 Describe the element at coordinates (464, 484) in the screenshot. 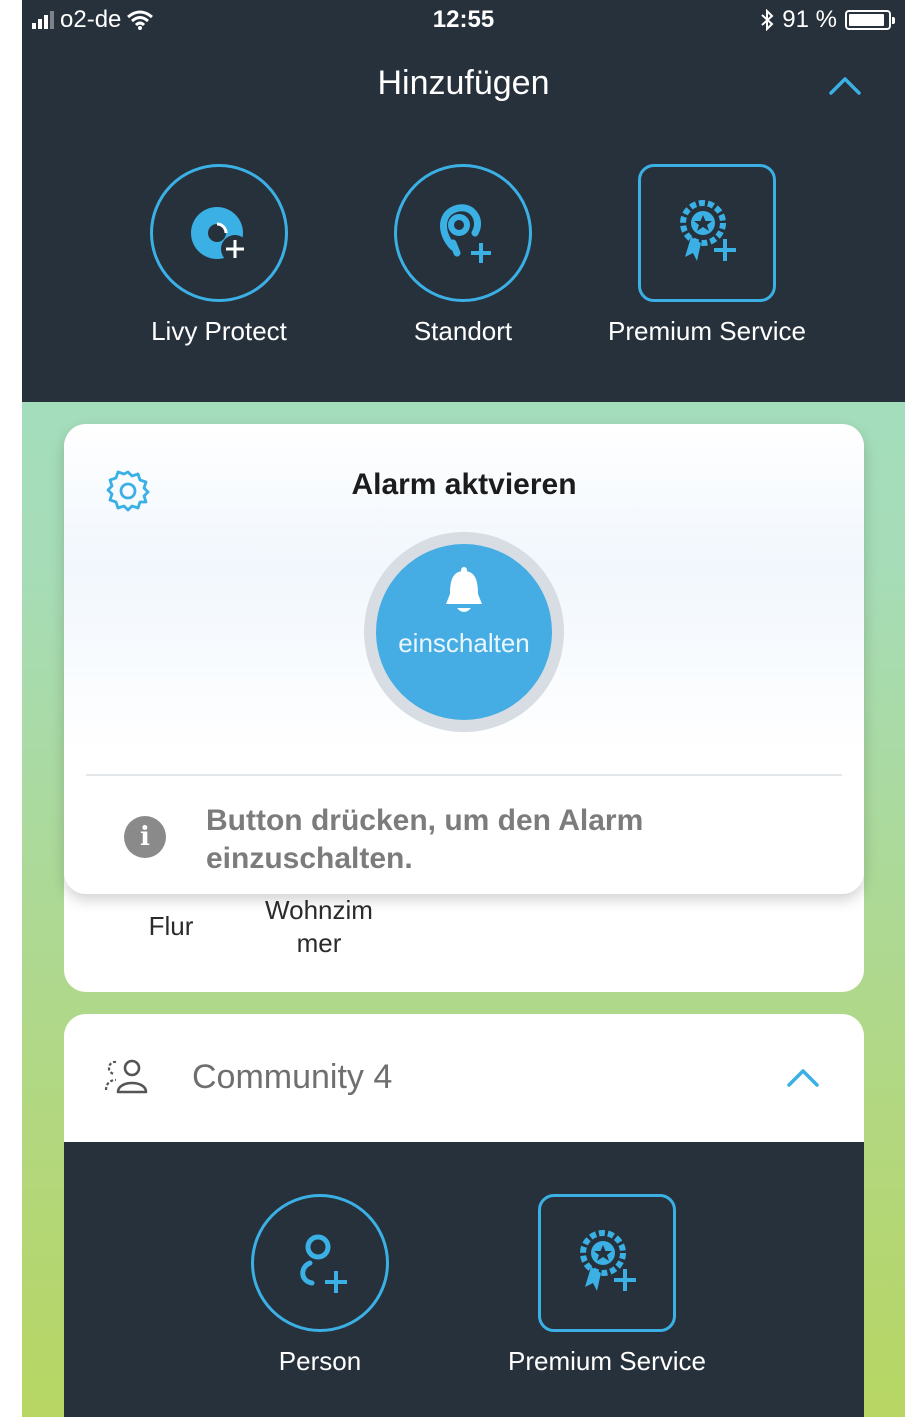

I see `alarm-card-title: Alarm aktvieren` at that location.